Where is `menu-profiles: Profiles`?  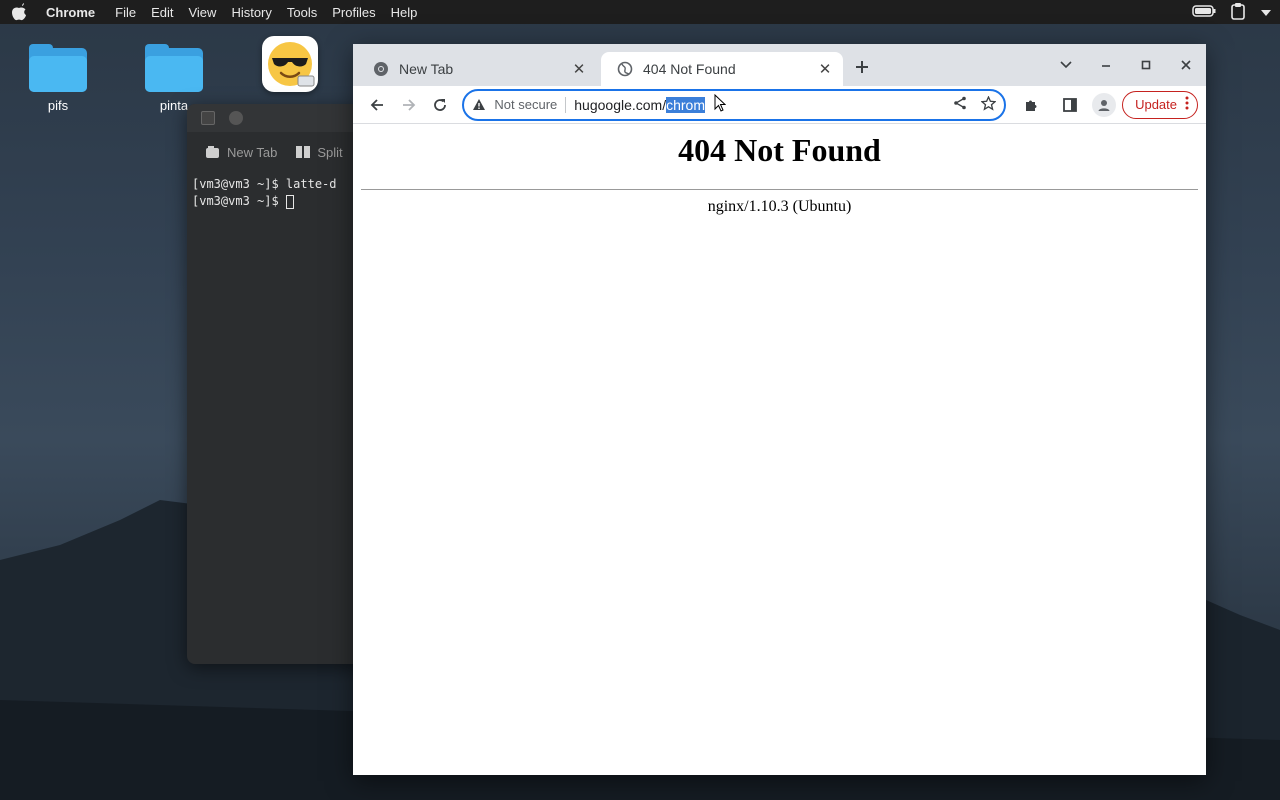 menu-profiles: Profiles is located at coordinates (353, 12).